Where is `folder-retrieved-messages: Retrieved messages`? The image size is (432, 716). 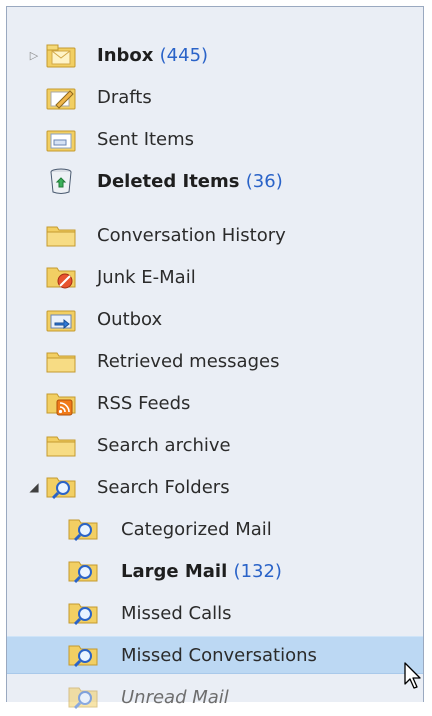
folder-retrieved-messages: Retrieved messages is located at coordinates (215, 361).